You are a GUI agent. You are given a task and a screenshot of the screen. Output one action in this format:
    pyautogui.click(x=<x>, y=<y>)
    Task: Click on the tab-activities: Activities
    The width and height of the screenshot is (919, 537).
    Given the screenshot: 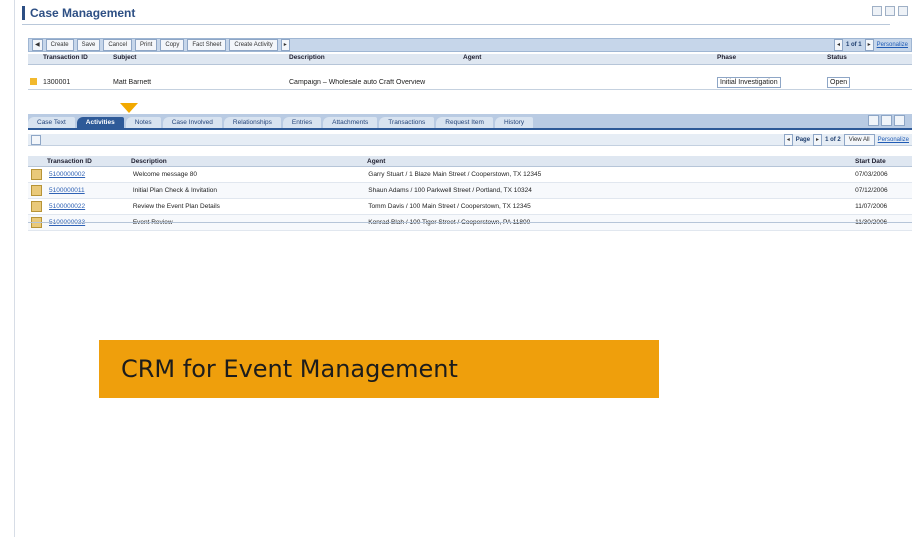 What is the action you would take?
    pyautogui.click(x=100, y=122)
    